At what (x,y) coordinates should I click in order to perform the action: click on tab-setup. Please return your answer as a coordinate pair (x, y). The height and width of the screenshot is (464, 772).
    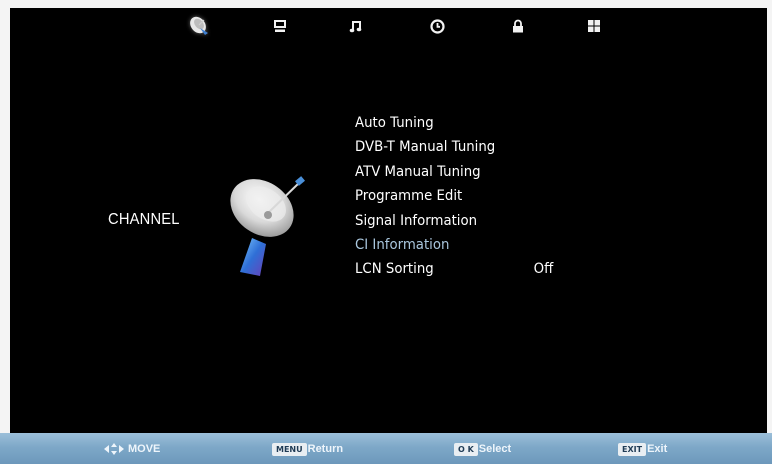
    Looking at the image, I should click on (594, 26).